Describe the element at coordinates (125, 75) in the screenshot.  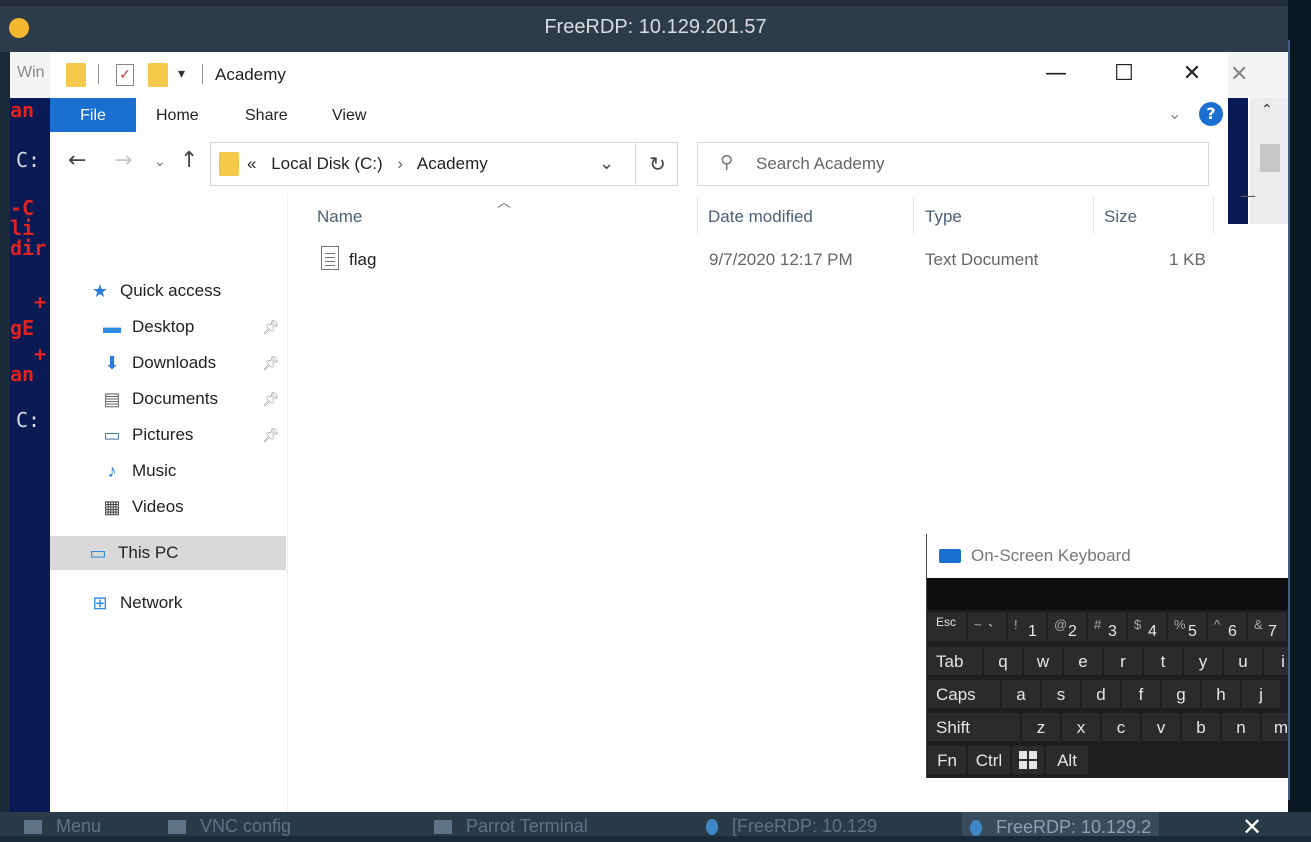
I see `properties-icon: ✓` at that location.